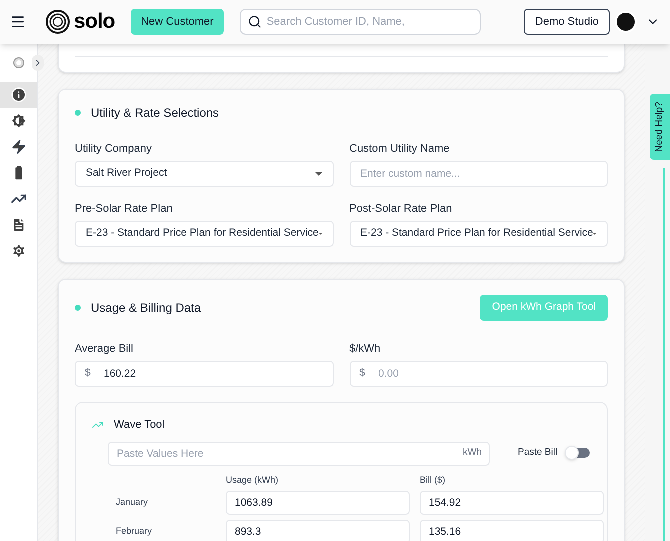  What do you see at coordinates (124, 209) in the screenshot?
I see `field-label: Pre-Solar Rate Plan` at bounding box center [124, 209].